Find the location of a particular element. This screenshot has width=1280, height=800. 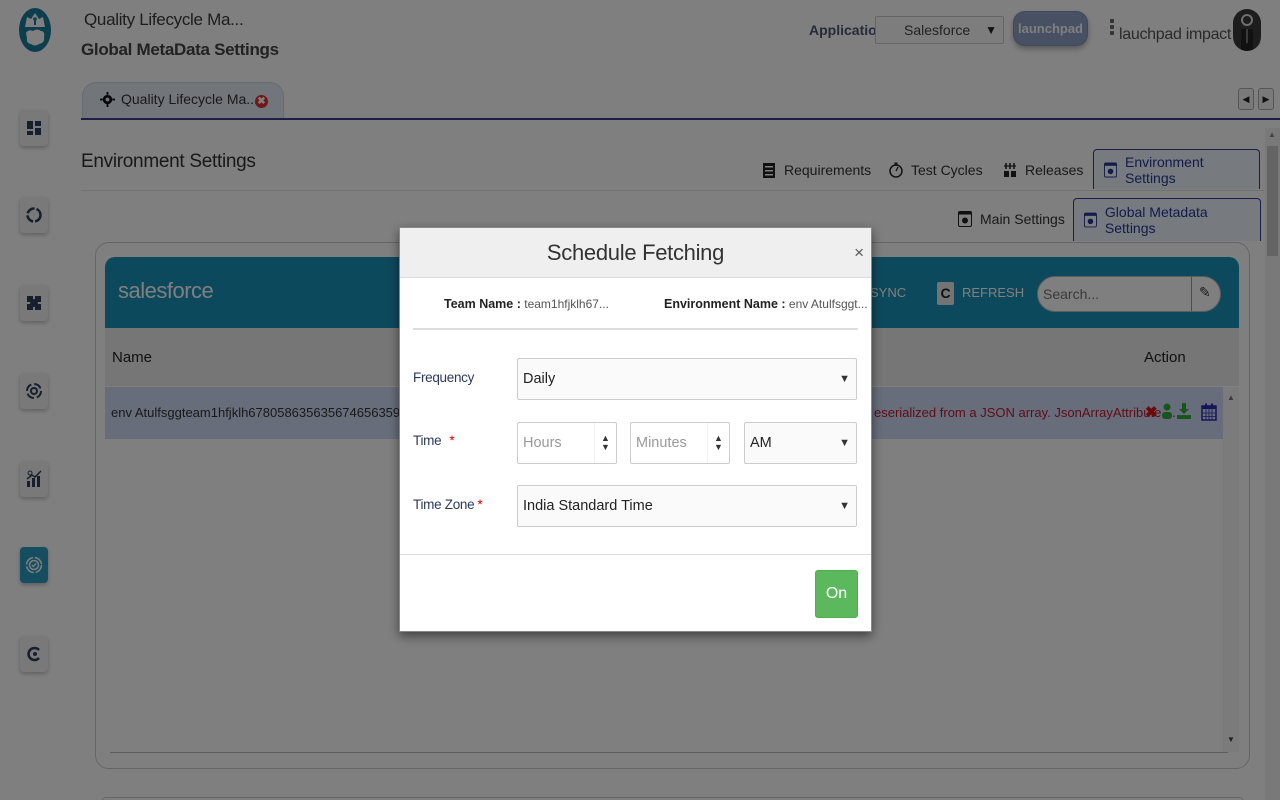

time-label: Time * is located at coordinates (434, 440).